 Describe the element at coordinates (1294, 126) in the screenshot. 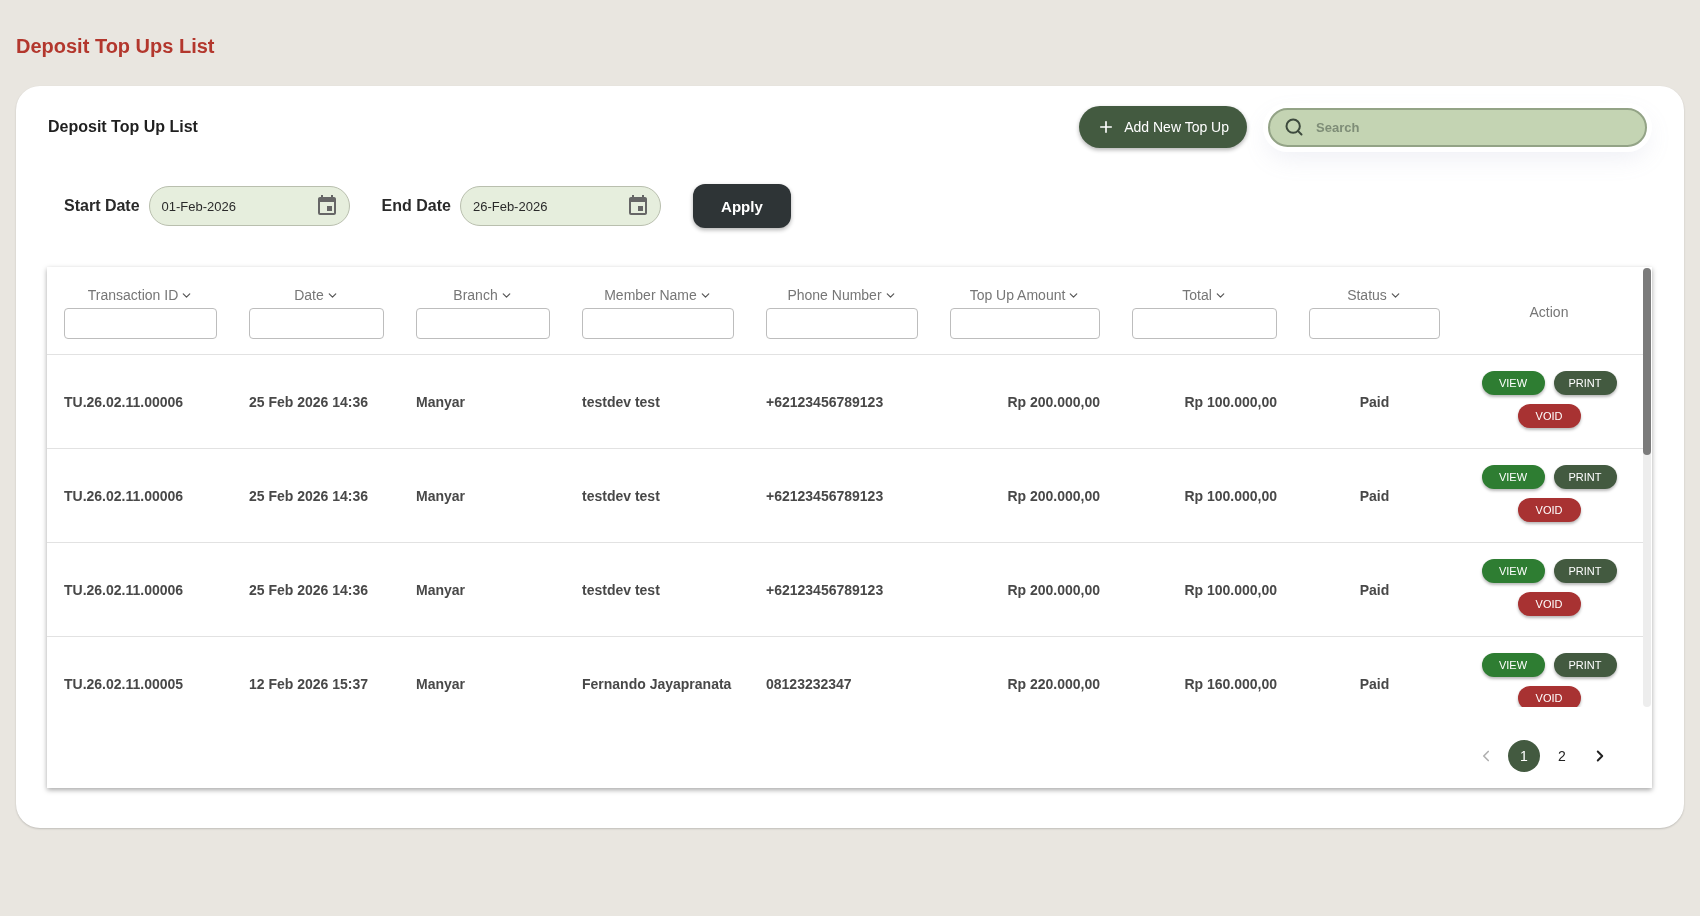

I see `search-icon` at that location.